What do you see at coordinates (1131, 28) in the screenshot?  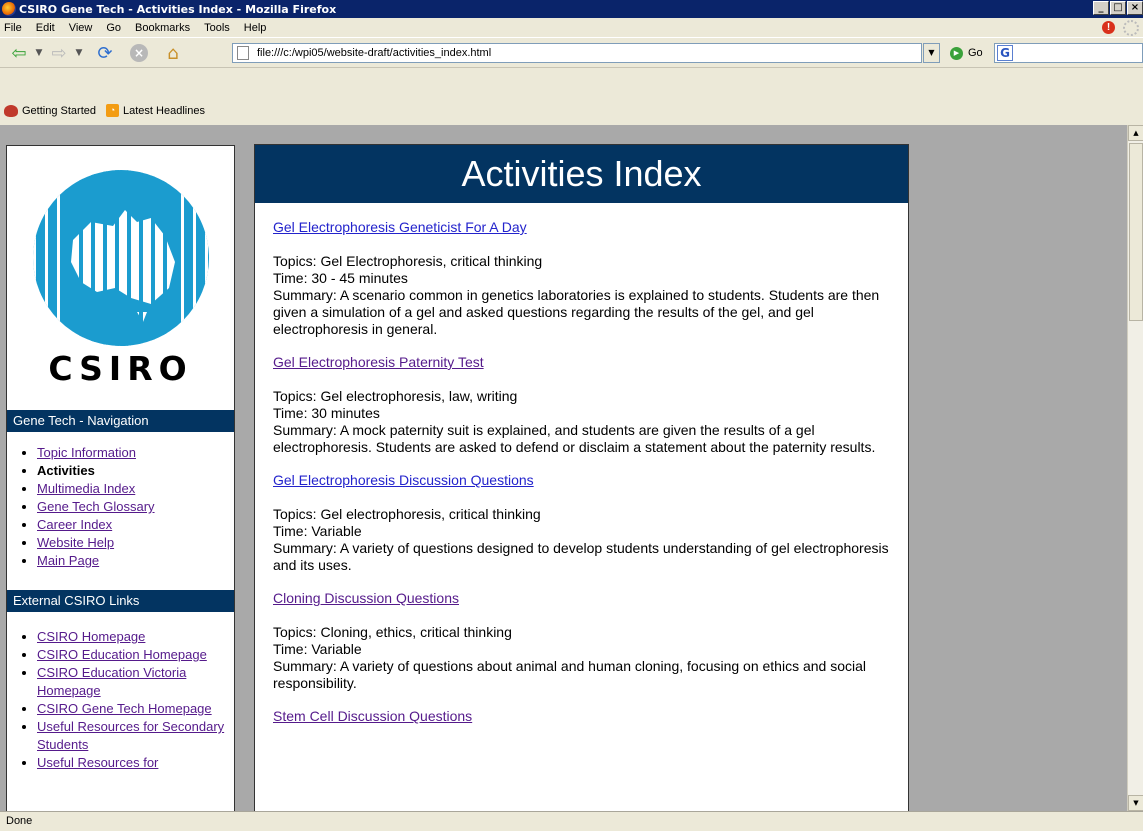 I see `throbber-icon` at bounding box center [1131, 28].